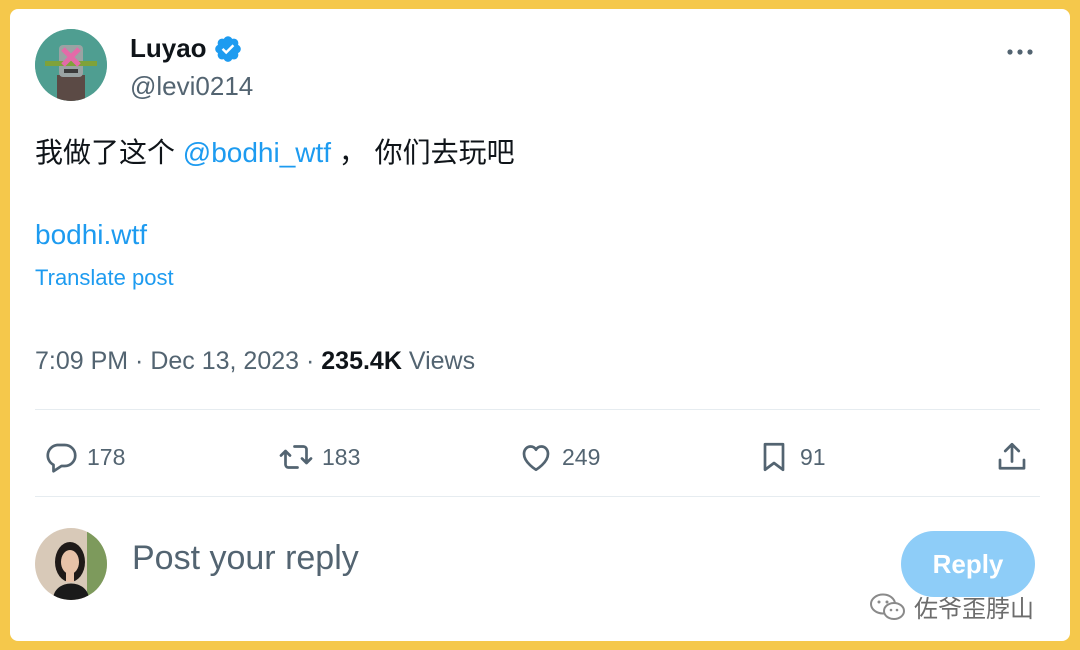  I want to click on post-text-part: ， 你们去玩吧, so click(423, 152).